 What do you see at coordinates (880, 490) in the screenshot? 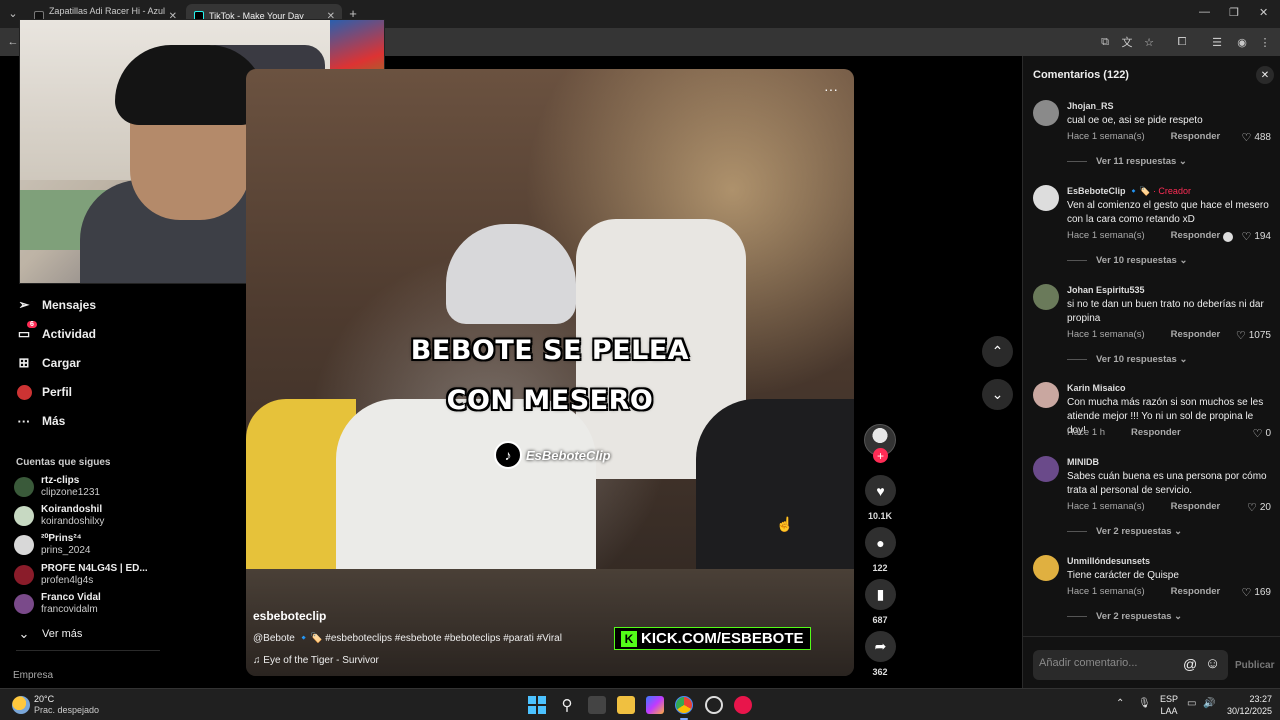
I see `like-button: ♥` at bounding box center [880, 490].